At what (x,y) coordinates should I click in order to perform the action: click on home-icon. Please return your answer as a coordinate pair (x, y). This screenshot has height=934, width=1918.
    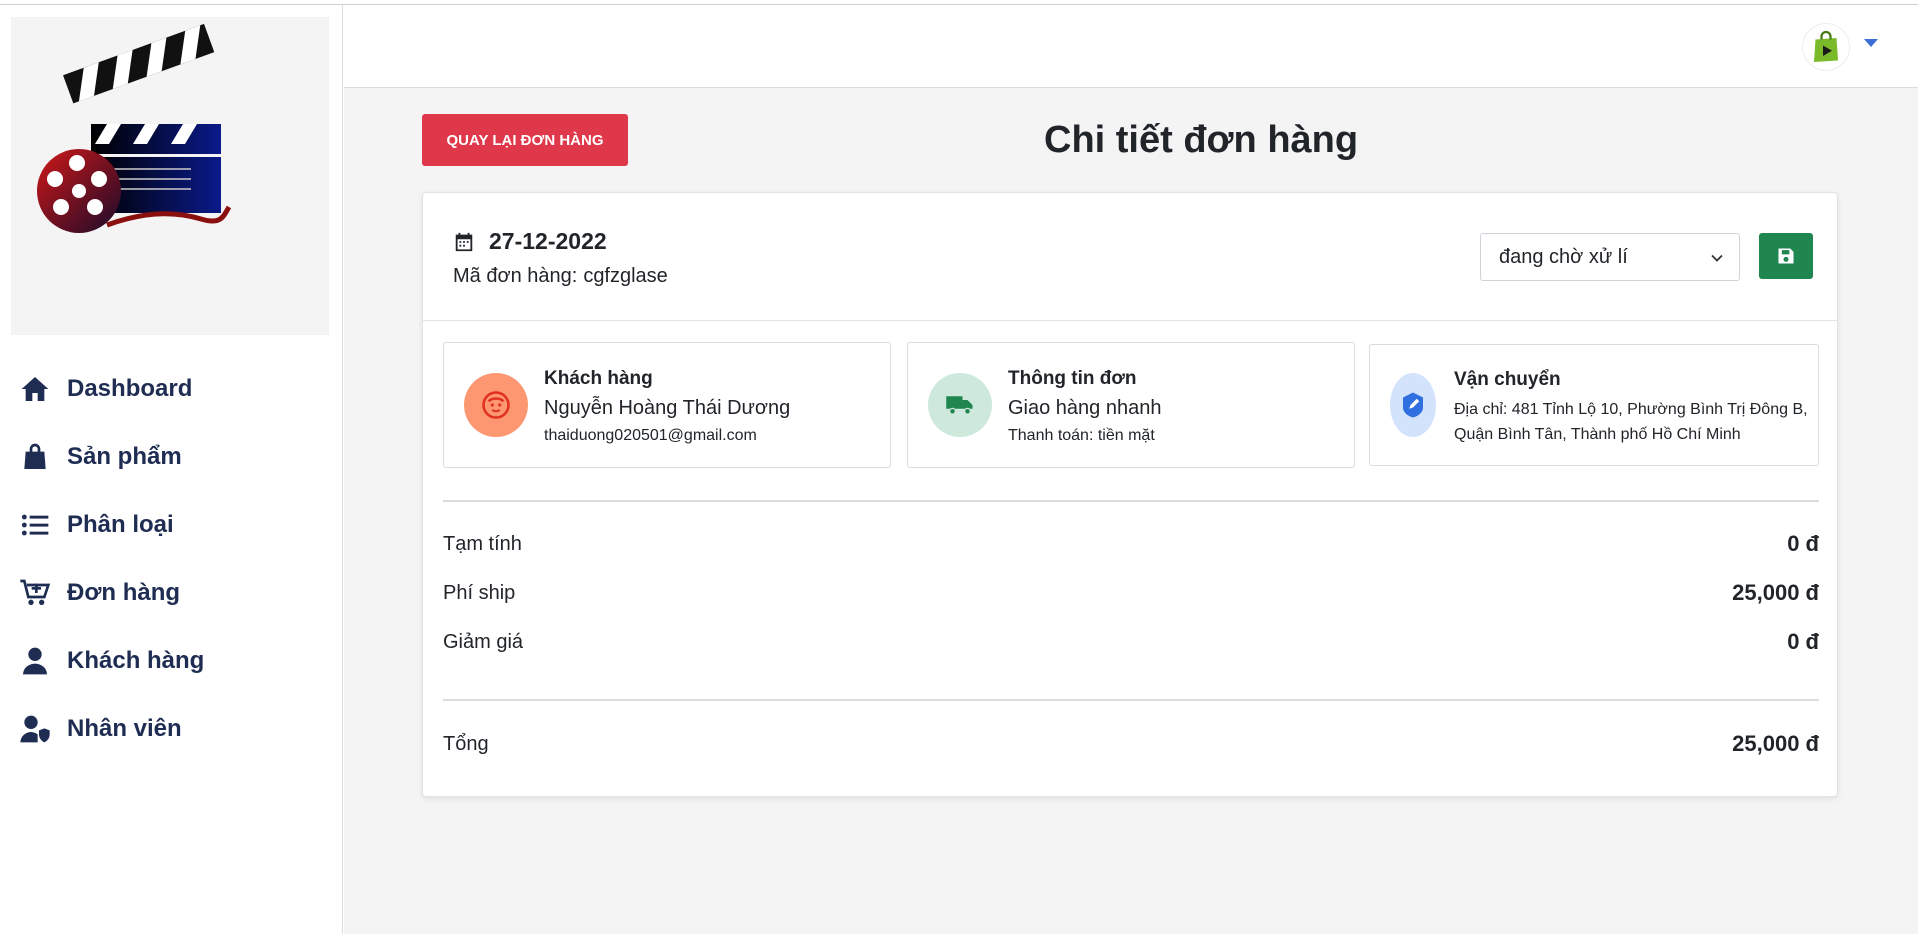
    Looking at the image, I should click on (35, 389).